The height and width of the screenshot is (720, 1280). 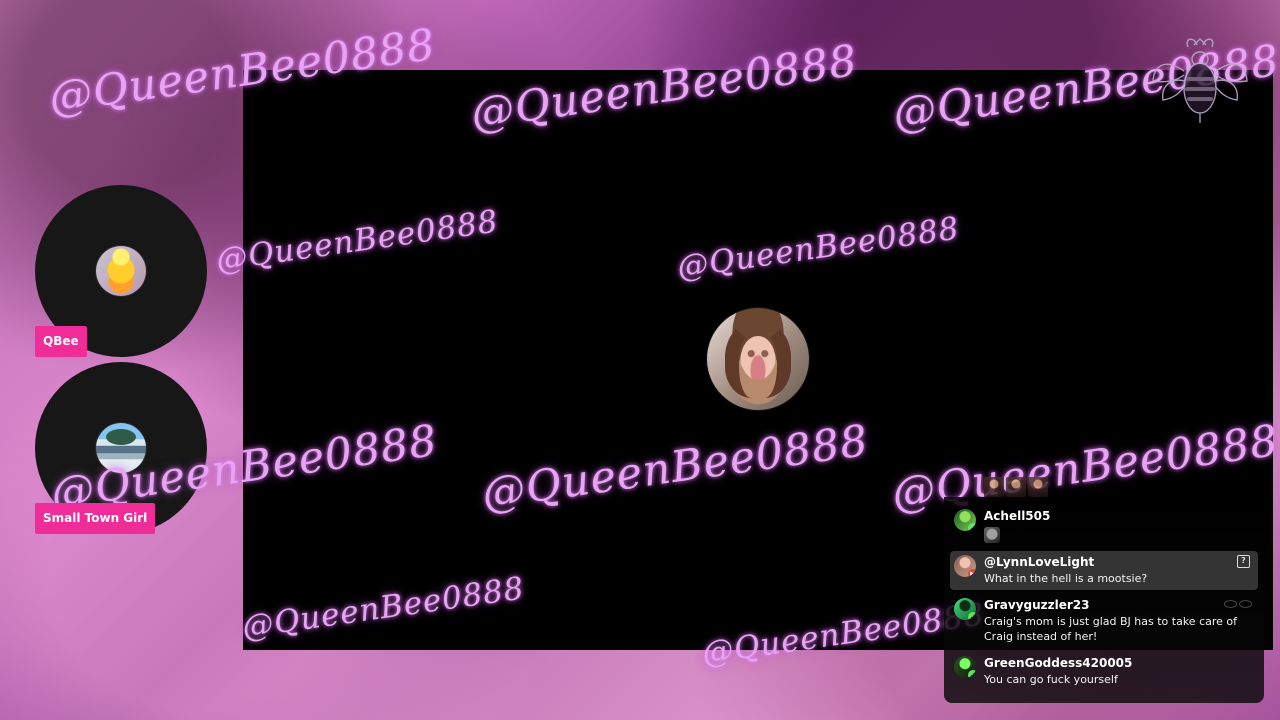 I want to click on reaction-thumbnail-icon, so click(x=992, y=535).